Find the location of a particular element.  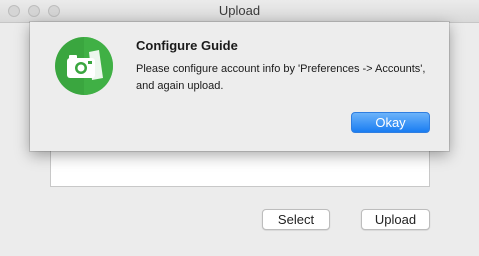

dialog-title: Configure Guide is located at coordinates (187, 45).